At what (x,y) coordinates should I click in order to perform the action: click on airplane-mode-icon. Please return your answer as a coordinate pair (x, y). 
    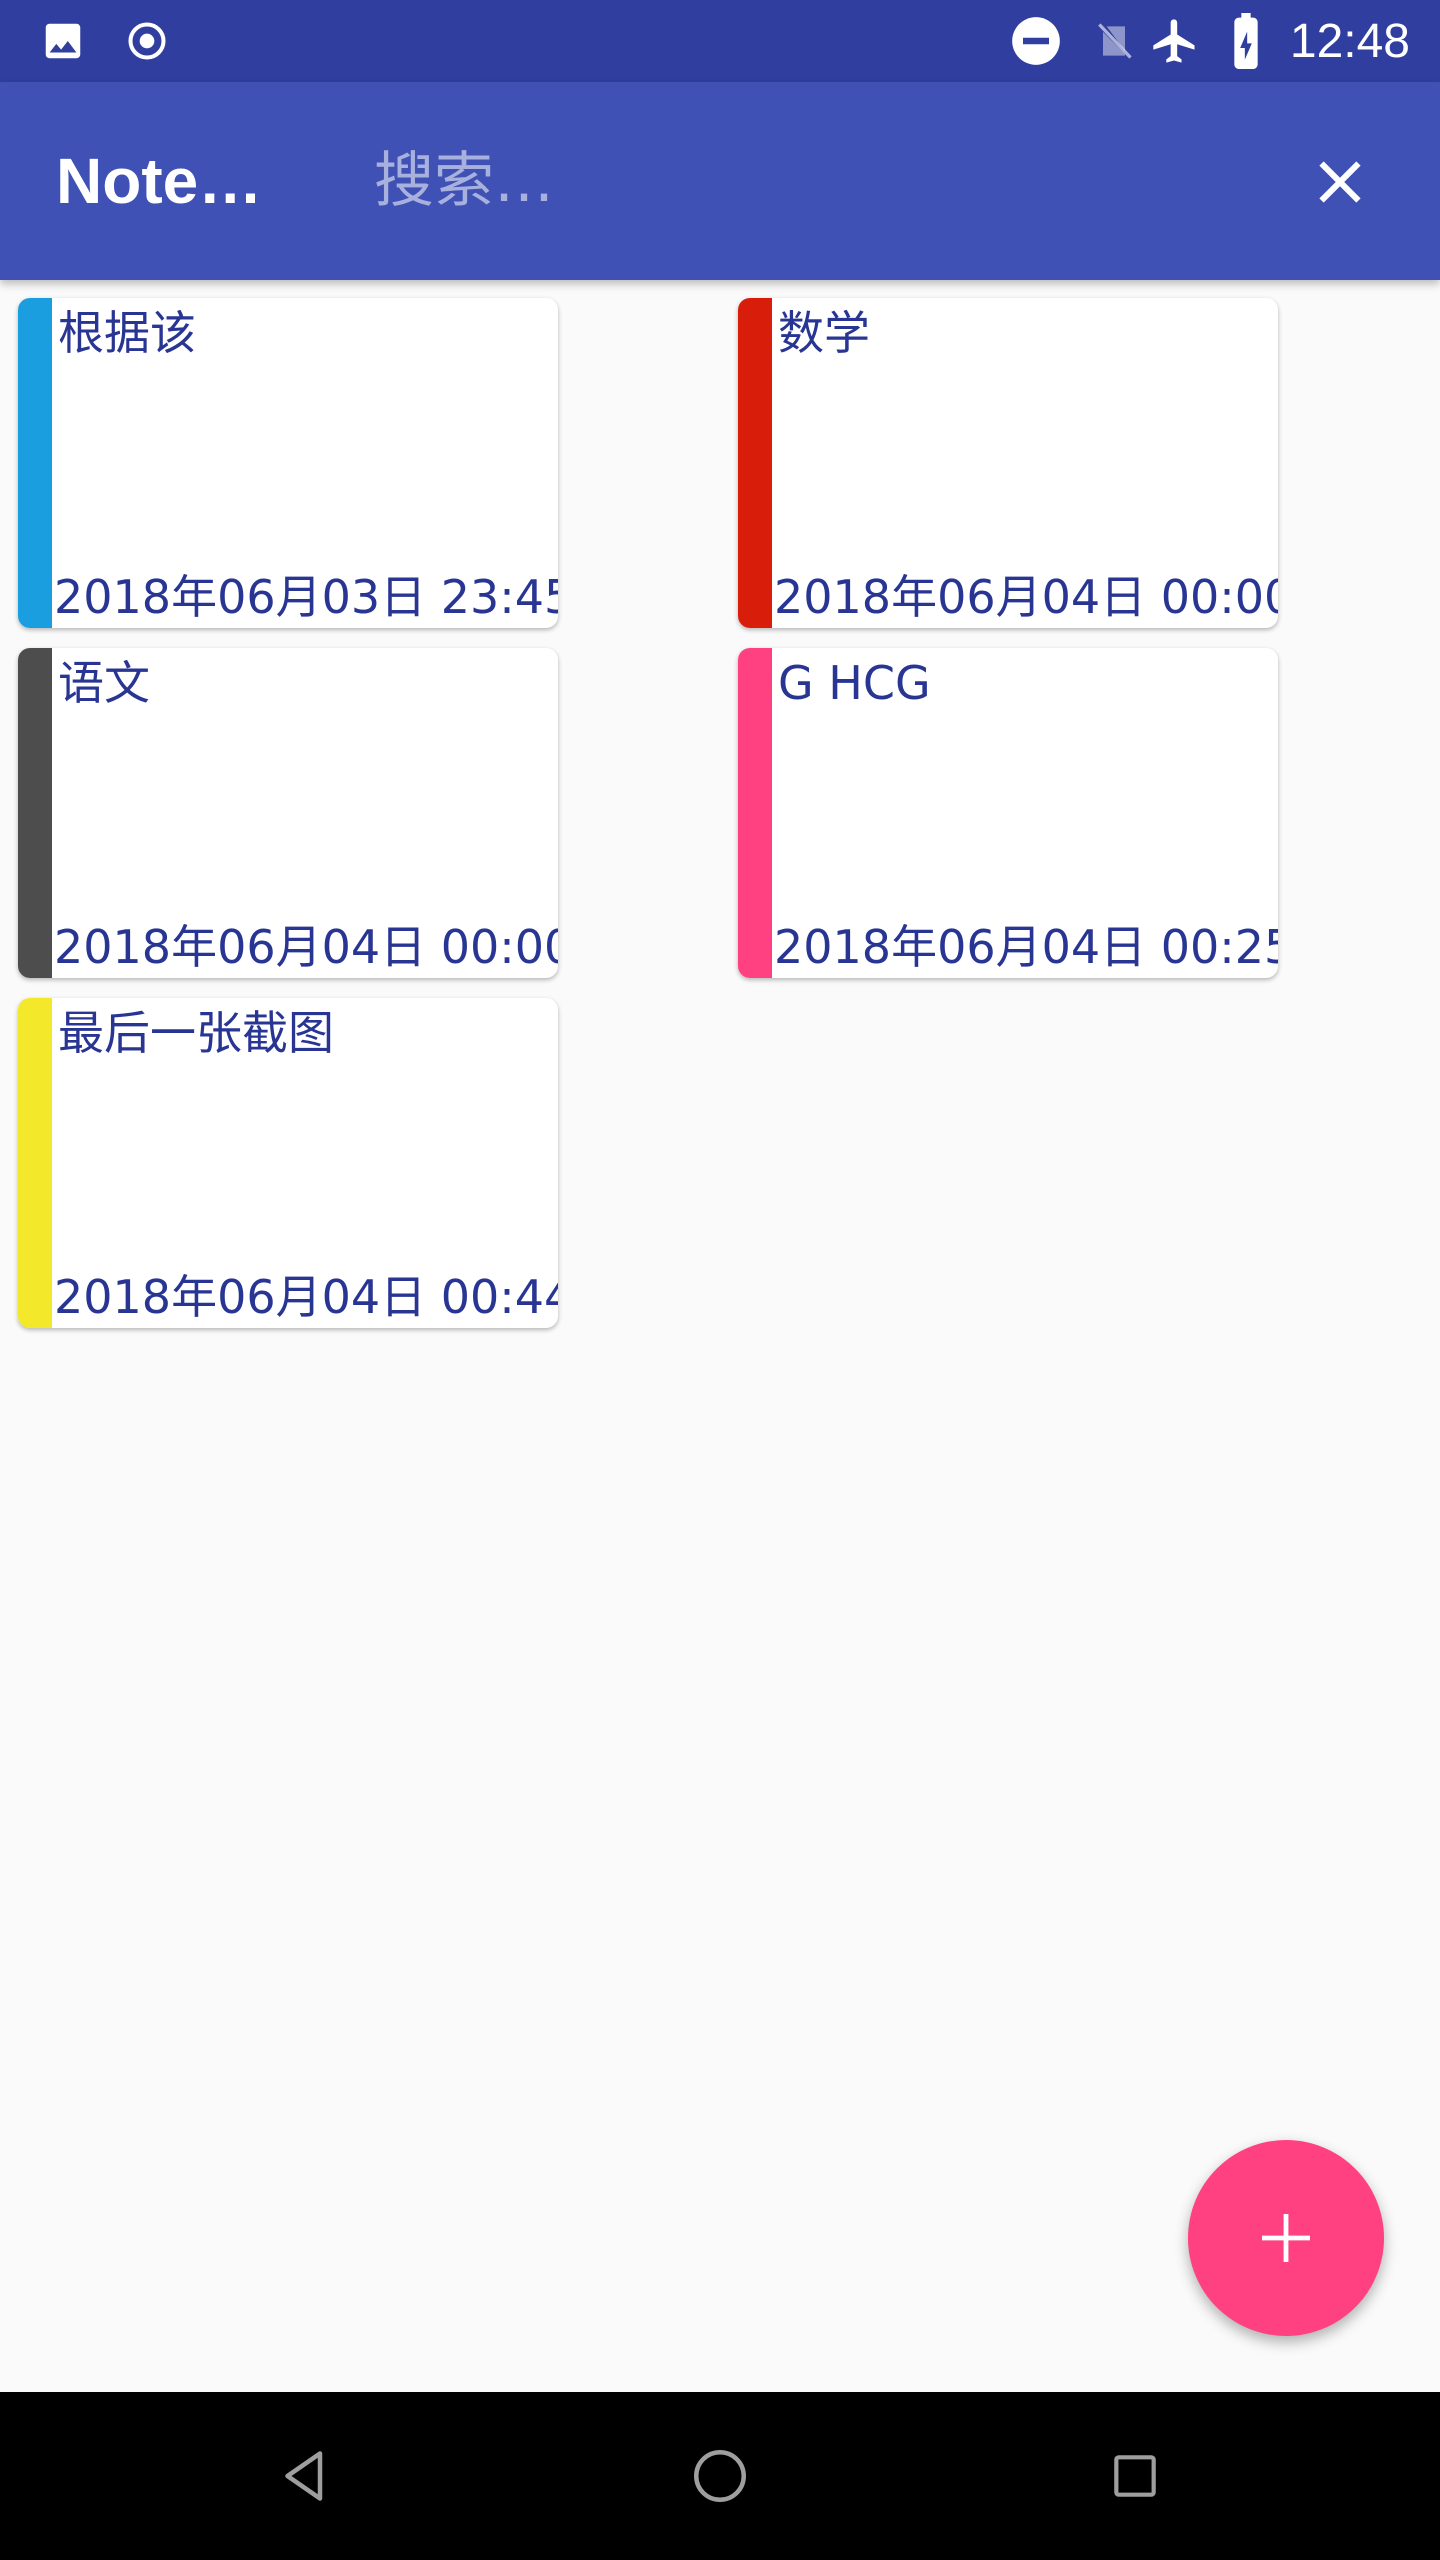
    Looking at the image, I should click on (1175, 41).